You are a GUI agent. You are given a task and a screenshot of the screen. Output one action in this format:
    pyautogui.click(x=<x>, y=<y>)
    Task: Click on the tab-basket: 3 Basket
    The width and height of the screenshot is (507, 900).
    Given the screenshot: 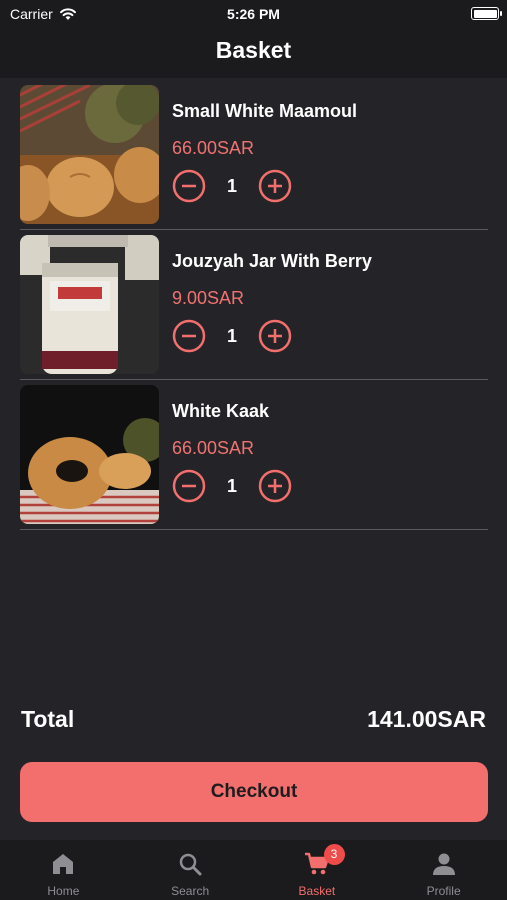 What is the action you would take?
    pyautogui.click(x=317, y=870)
    